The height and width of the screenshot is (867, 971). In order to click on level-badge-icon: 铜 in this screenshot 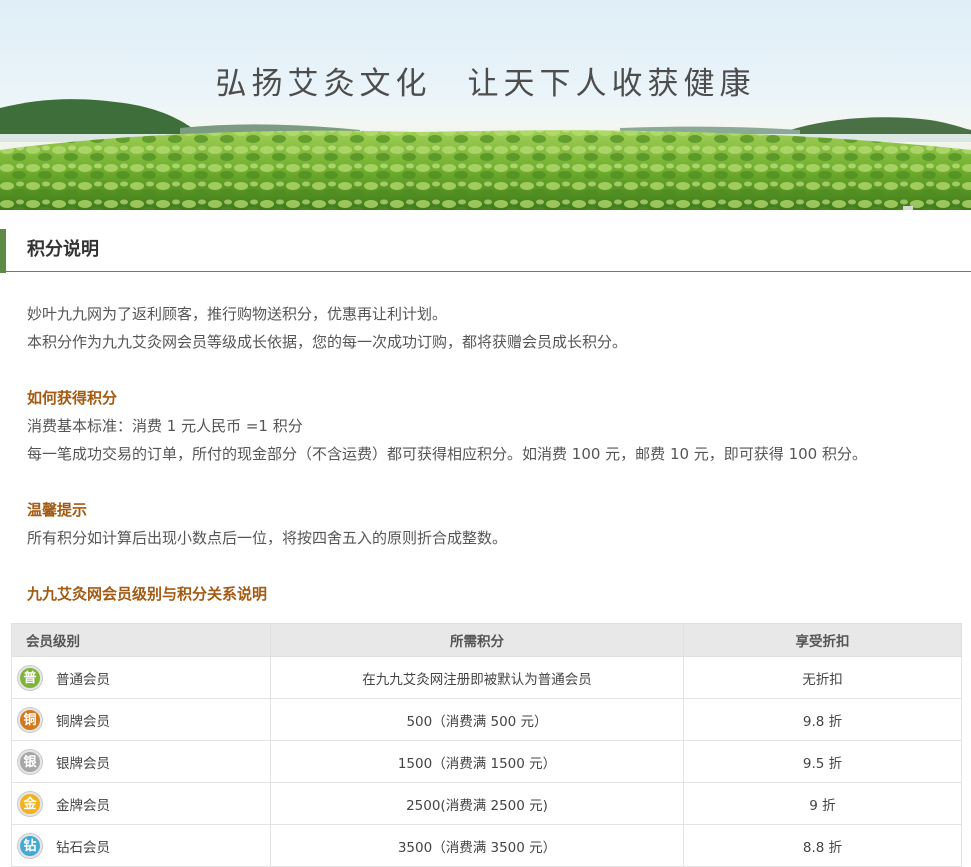, I will do `click(30, 719)`.